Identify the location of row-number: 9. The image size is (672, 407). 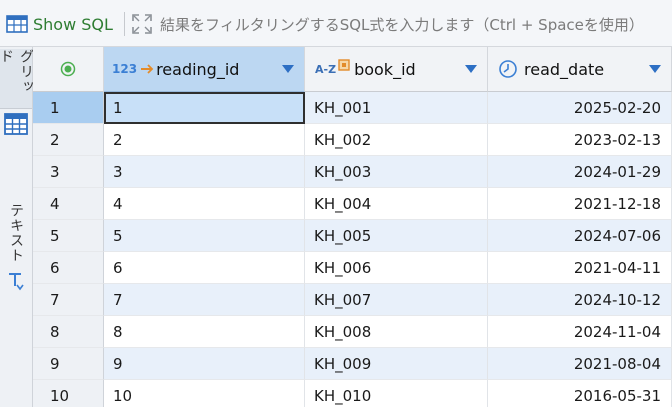
(68, 364).